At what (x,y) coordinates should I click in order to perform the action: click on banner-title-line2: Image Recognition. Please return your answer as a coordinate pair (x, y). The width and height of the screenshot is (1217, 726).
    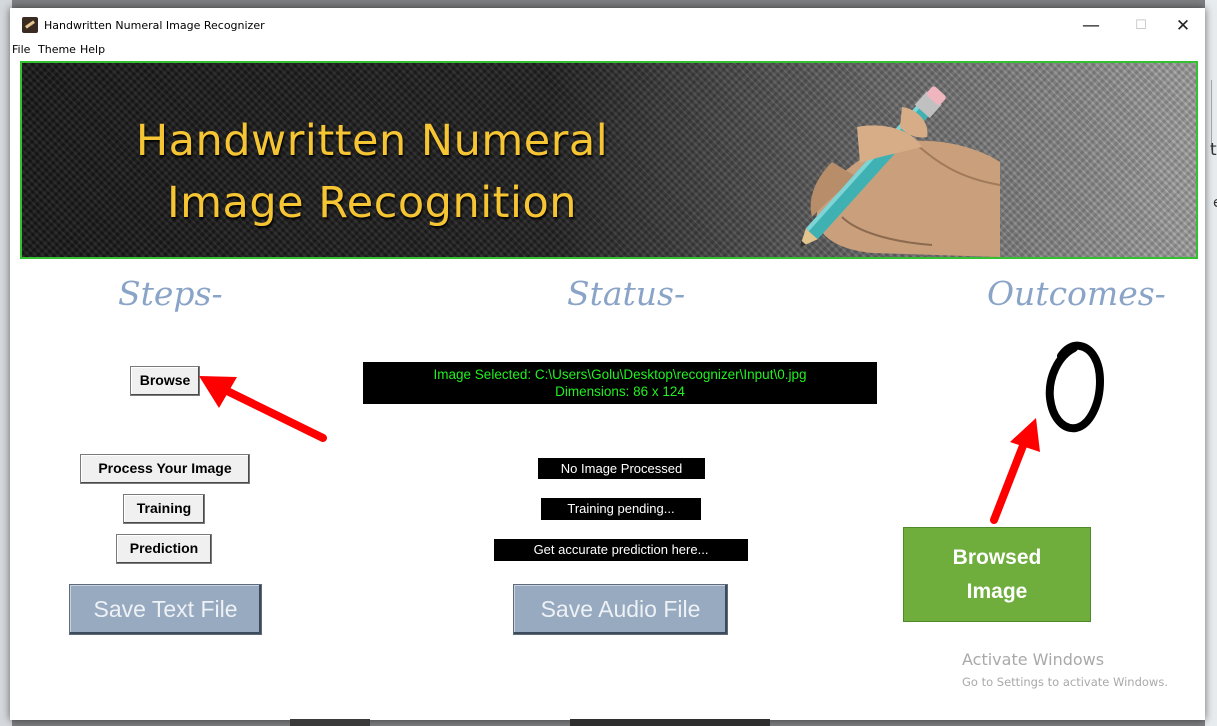
    Looking at the image, I should click on (372, 203).